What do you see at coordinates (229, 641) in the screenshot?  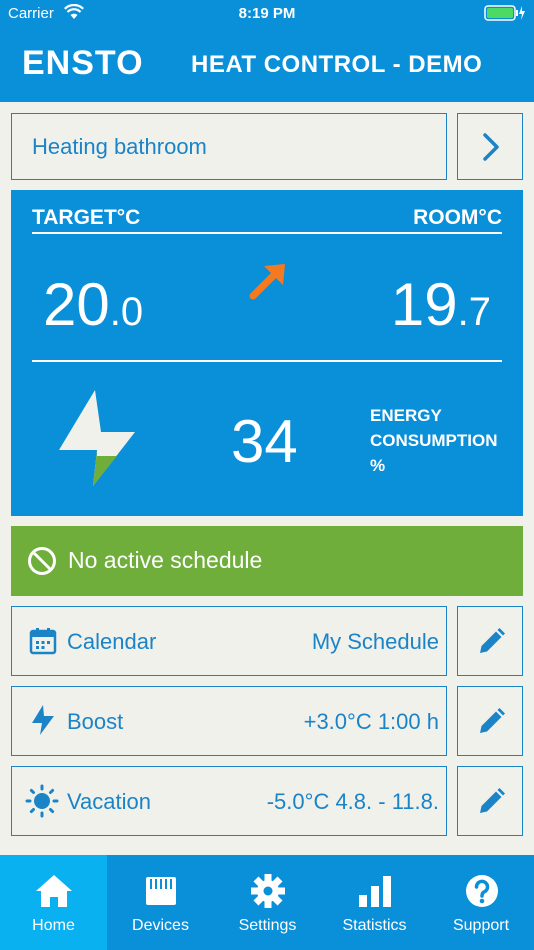 I see `calendar-row: Calendar My Schedule` at bounding box center [229, 641].